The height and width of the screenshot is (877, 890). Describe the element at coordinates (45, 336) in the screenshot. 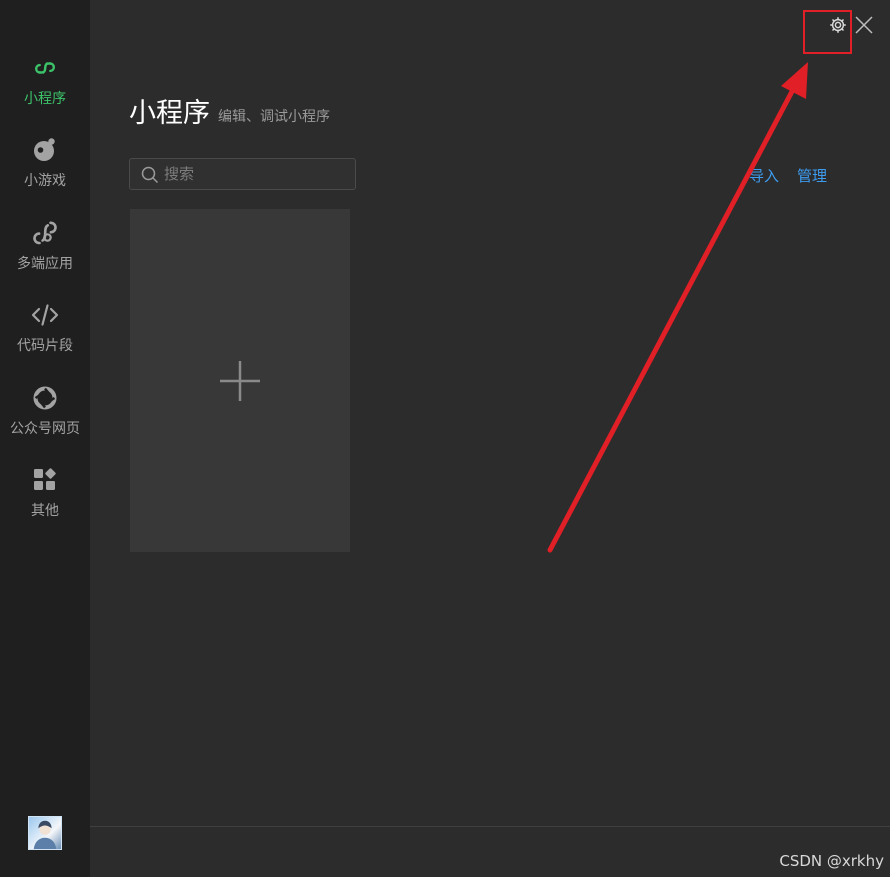

I see `sidebar-item-code-snippet: 代码片段` at that location.